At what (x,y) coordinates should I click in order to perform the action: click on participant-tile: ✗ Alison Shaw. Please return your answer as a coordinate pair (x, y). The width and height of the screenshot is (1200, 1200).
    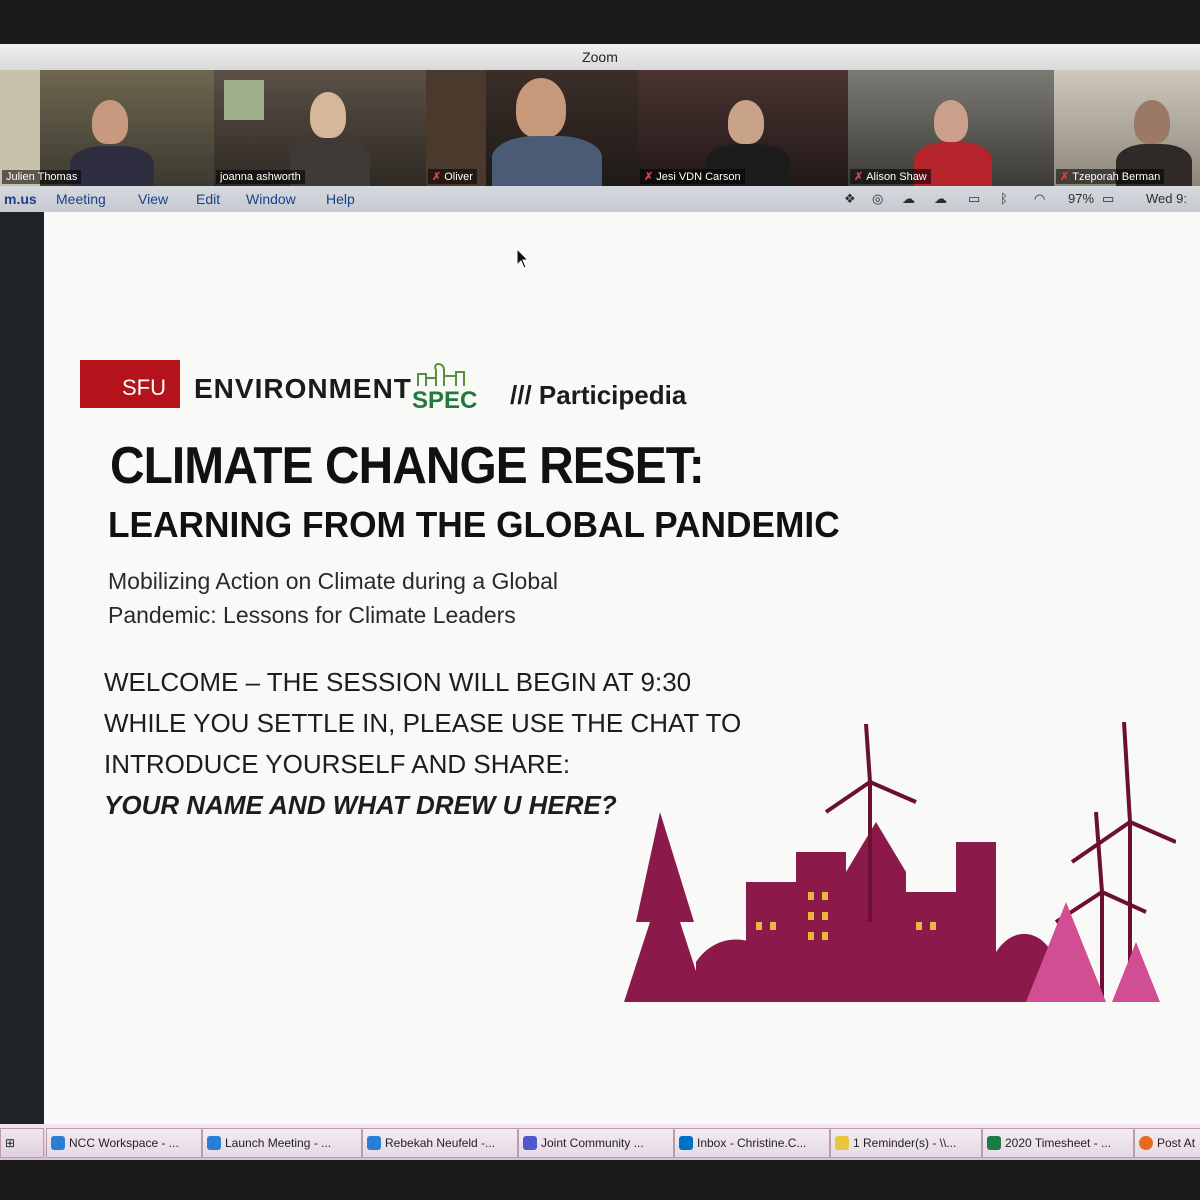
    Looking at the image, I should click on (952, 128).